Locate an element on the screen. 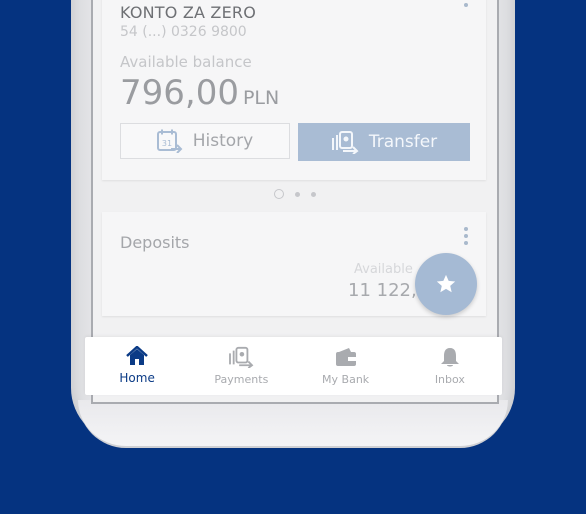  bottom-navigation: Home Payments My Bank Inbox is located at coordinates (293, 366).